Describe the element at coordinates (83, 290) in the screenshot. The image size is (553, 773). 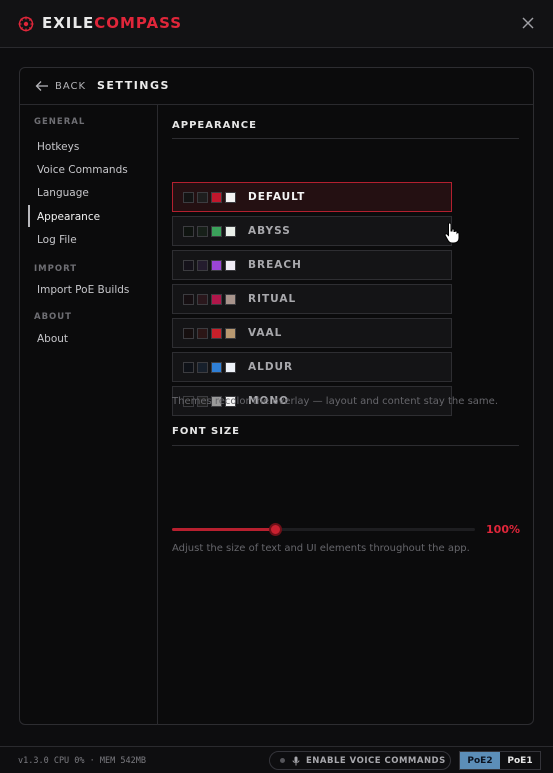
I see `sidebar-item-import-builds: Import PoE Builds` at that location.